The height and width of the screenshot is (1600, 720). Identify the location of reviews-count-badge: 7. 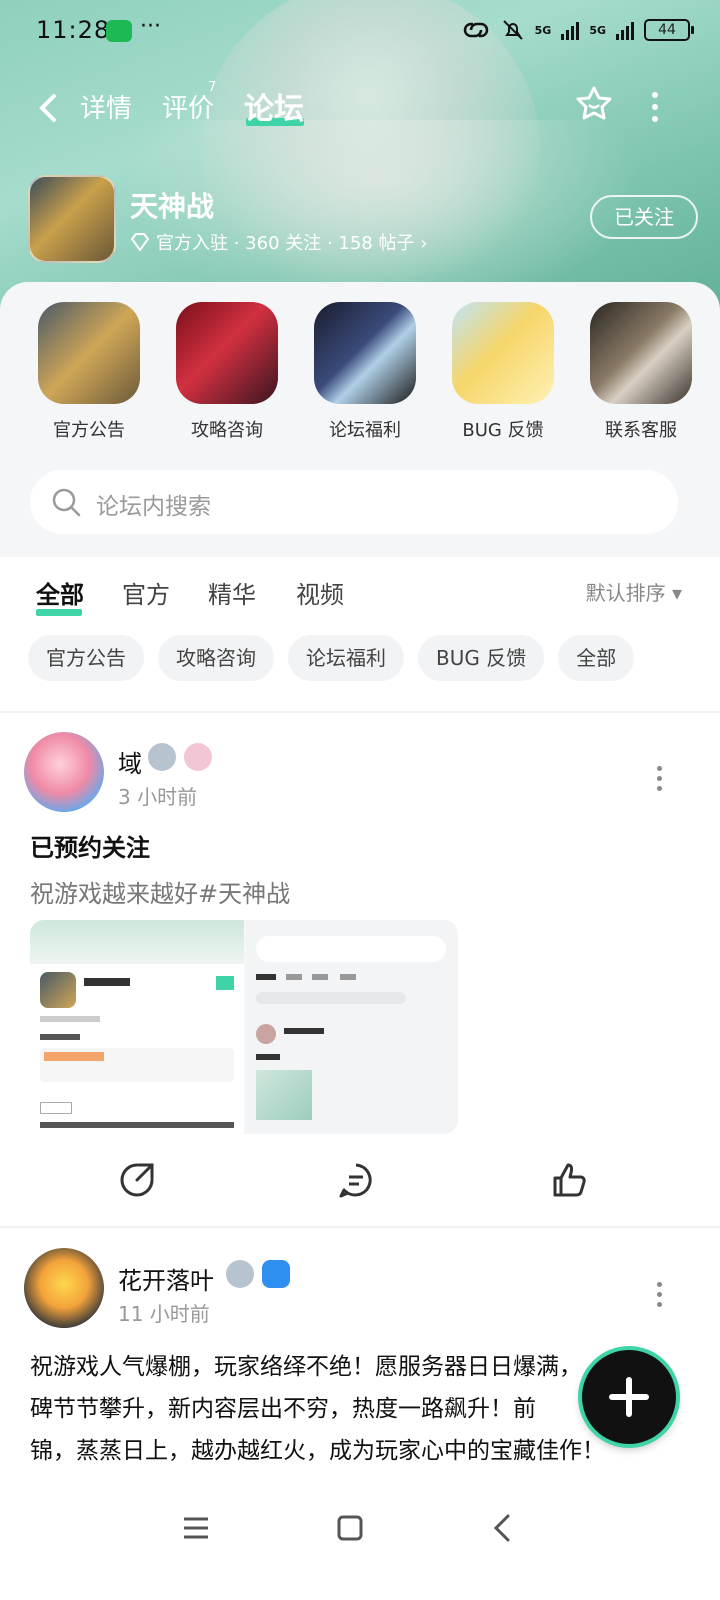
(212, 87).